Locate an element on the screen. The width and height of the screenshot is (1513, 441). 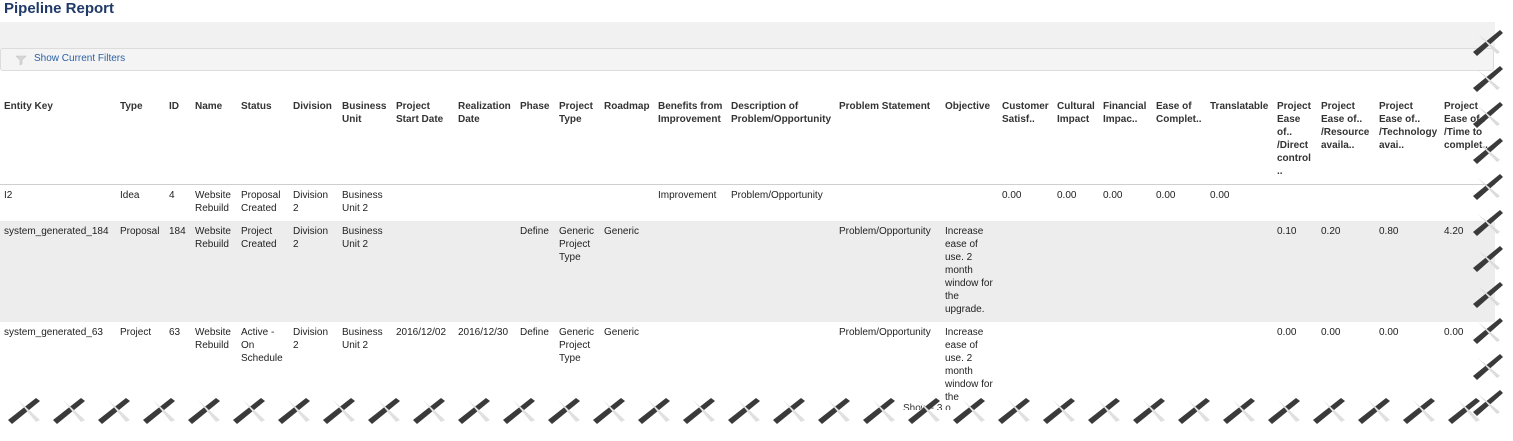
table-cell: 0.20 is located at coordinates (1346, 271).